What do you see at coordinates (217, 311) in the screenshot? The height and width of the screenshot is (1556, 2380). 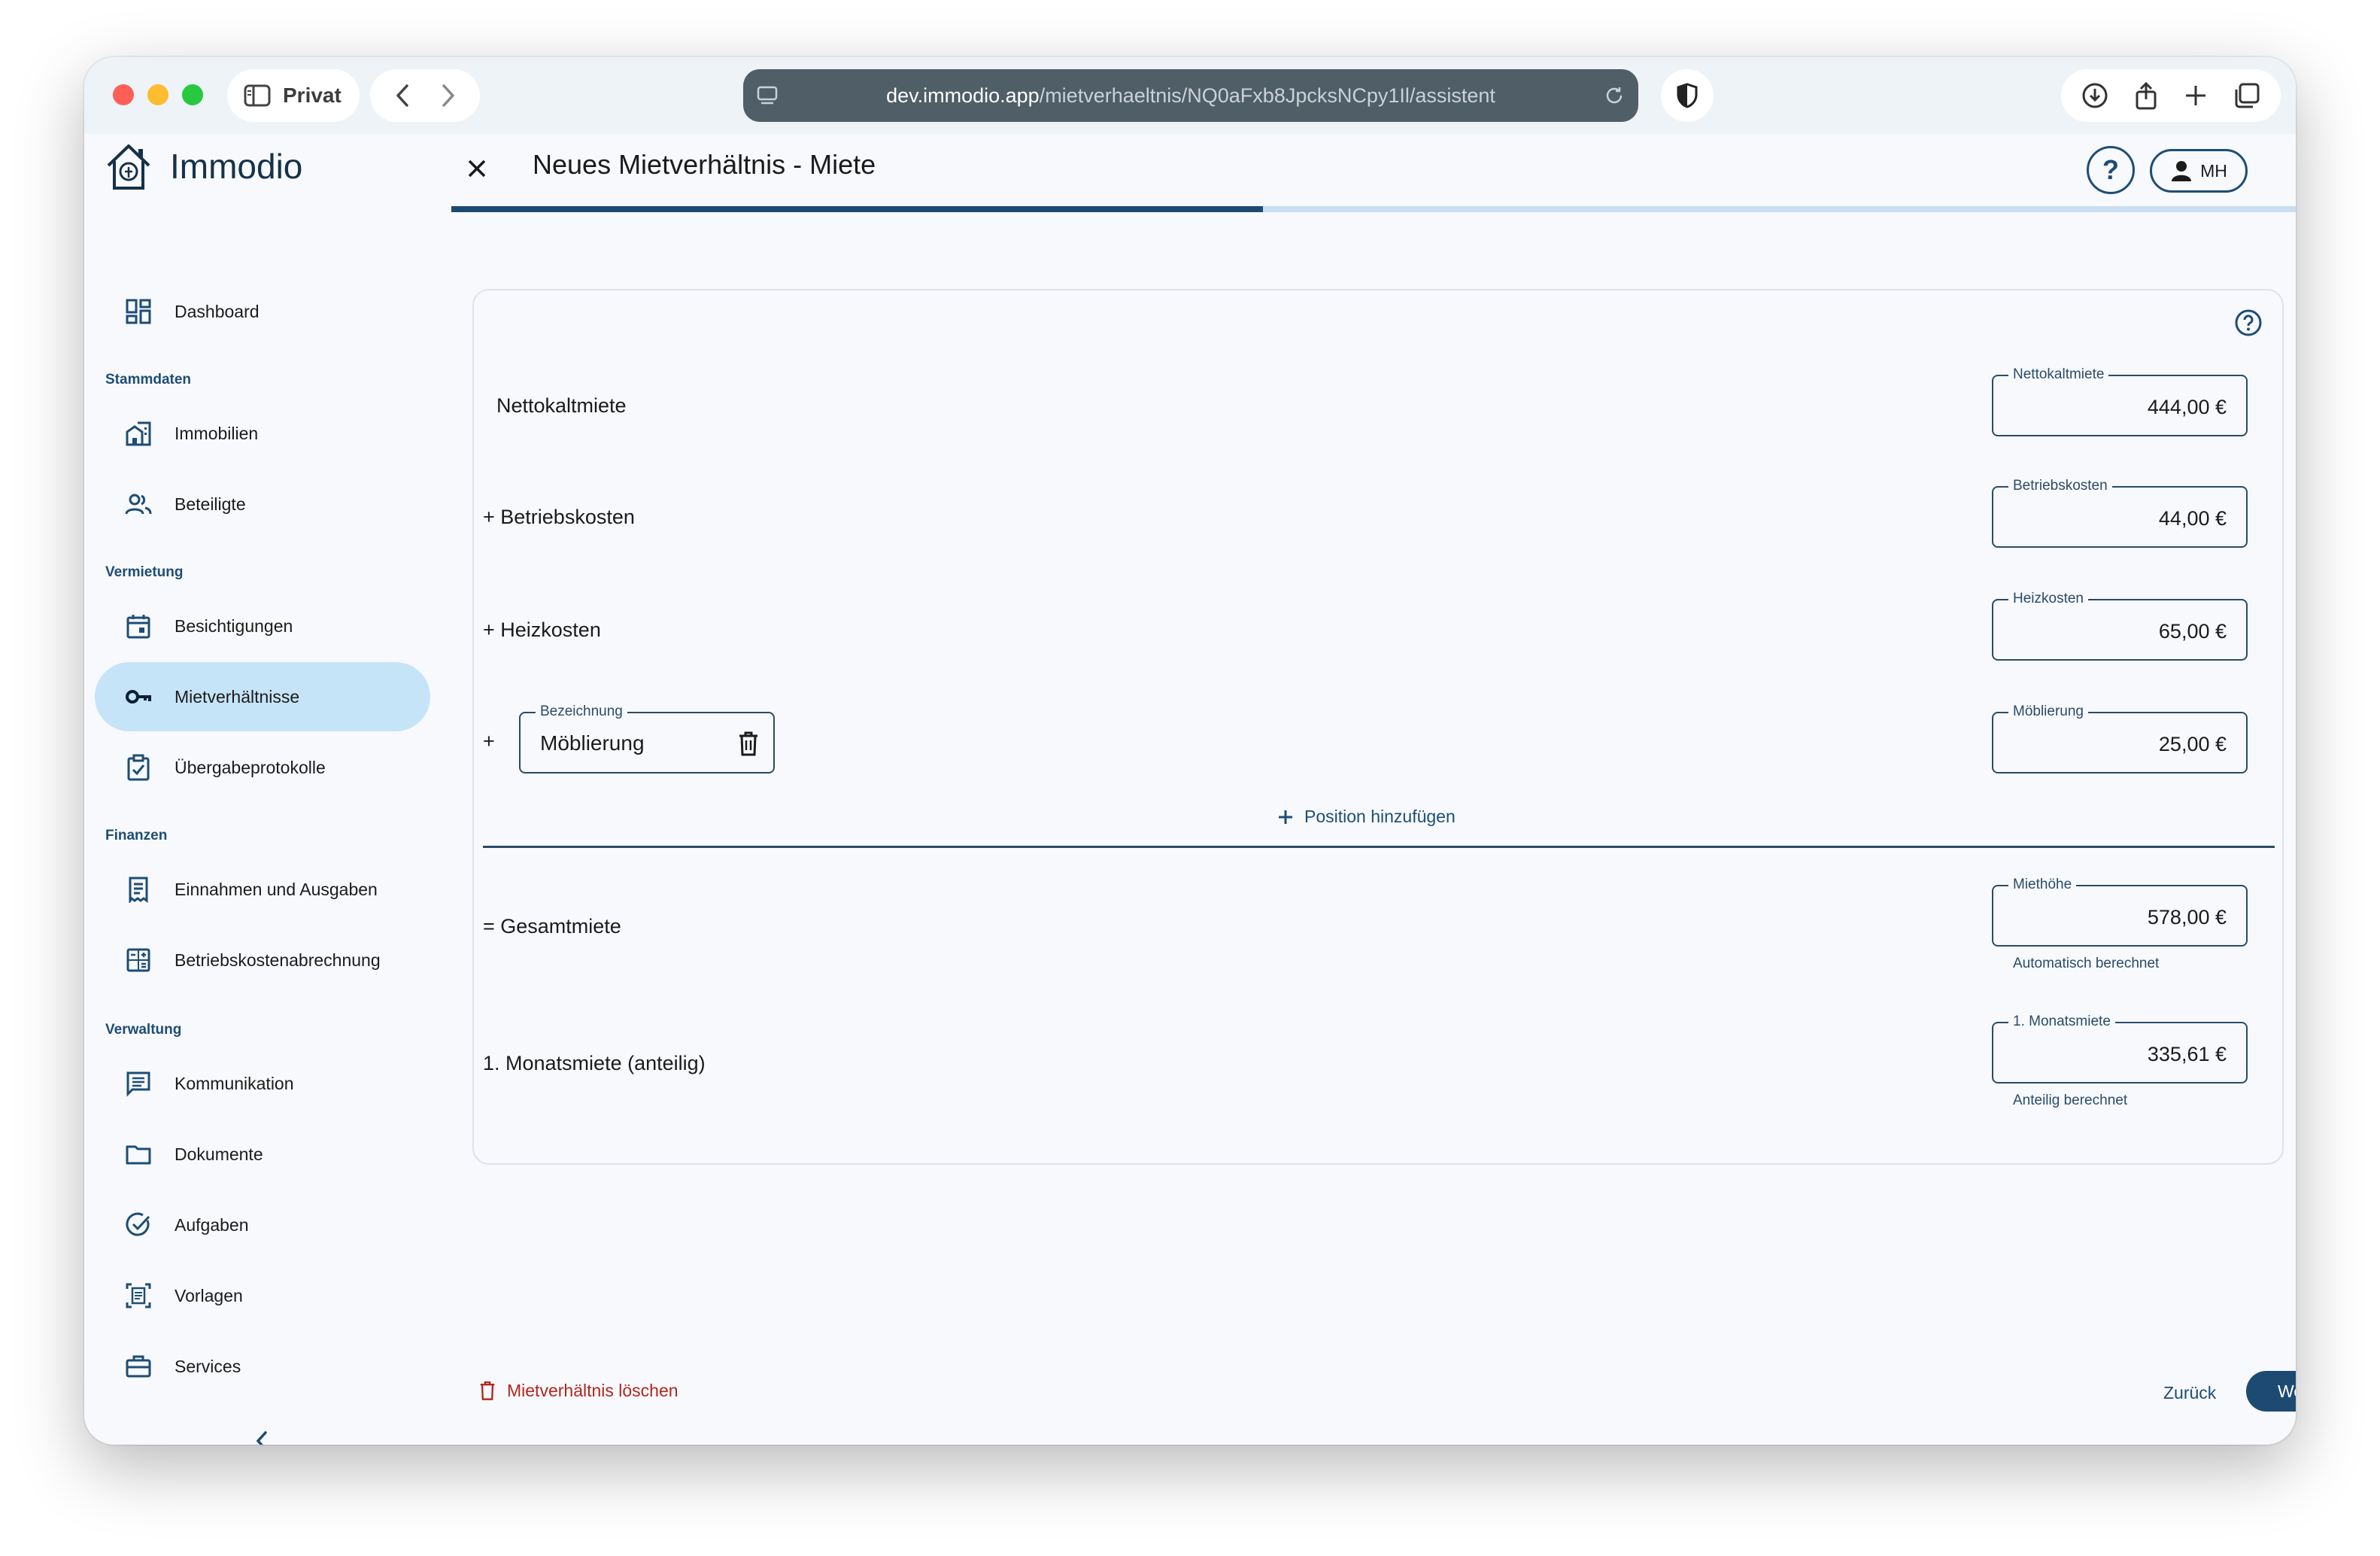 I see `sidebar-item-label: Dashboard` at bounding box center [217, 311].